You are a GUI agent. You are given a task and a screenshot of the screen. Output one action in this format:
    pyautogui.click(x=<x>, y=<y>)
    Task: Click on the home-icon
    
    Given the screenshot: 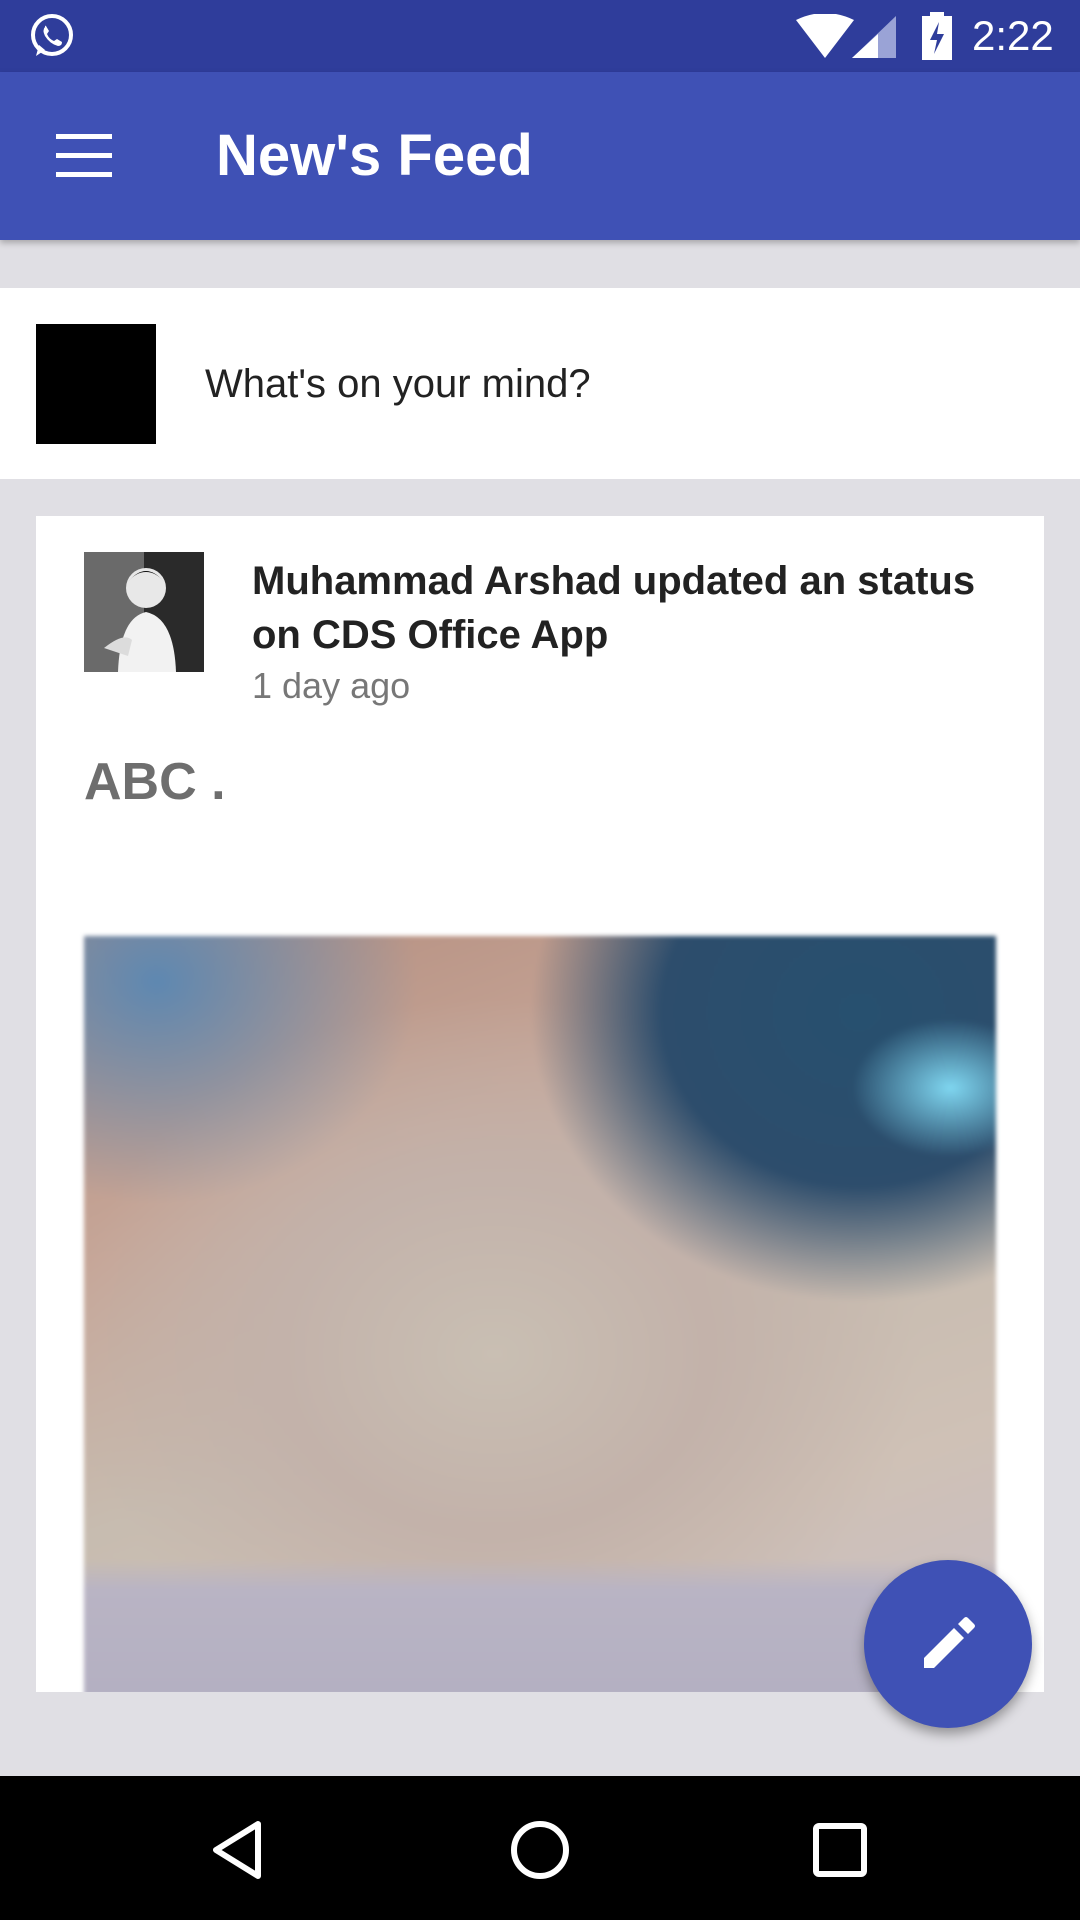 What is the action you would take?
    pyautogui.click(x=540, y=1850)
    